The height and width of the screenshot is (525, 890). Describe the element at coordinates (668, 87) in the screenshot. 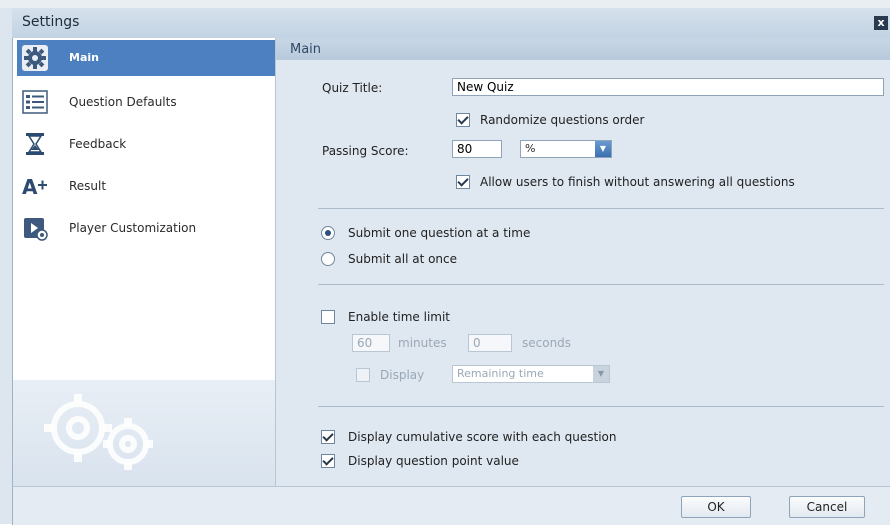

I see `quiz-title-input` at that location.